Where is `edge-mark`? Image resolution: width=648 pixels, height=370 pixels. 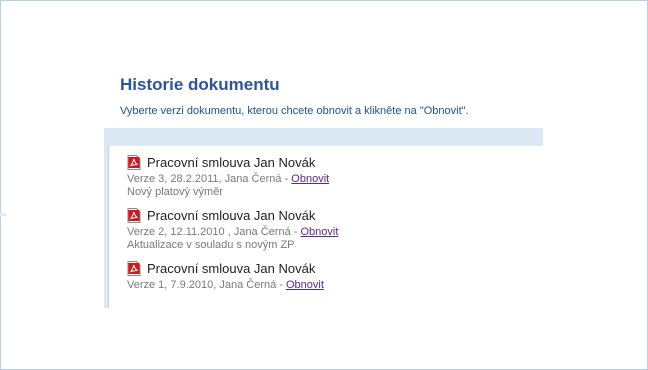
edge-mark is located at coordinates (3, 214).